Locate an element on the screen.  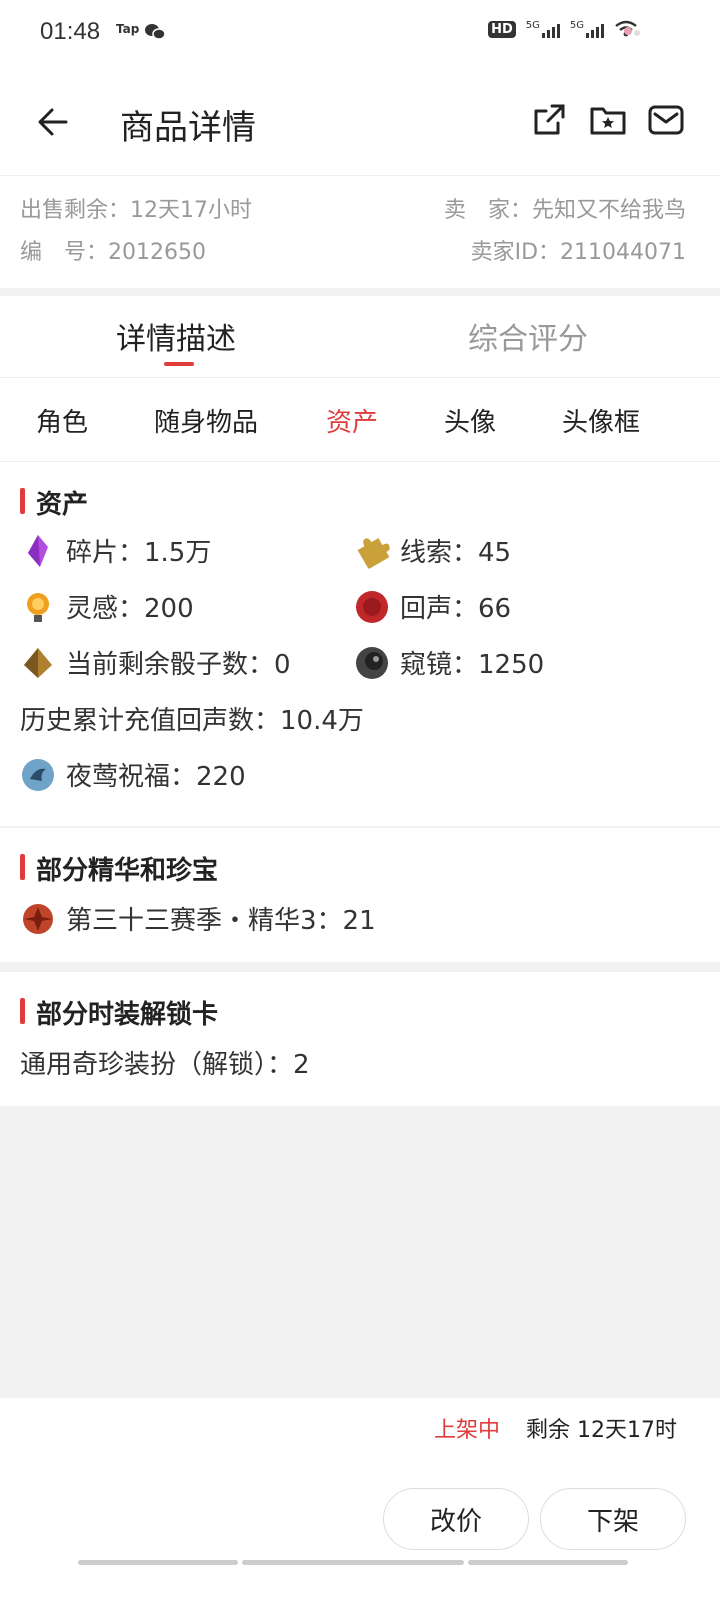
unlock-cards-section: 部分时装解锁卡 通用奇珍装扮（解锁）：2 is located at coordinates (360, 1039).